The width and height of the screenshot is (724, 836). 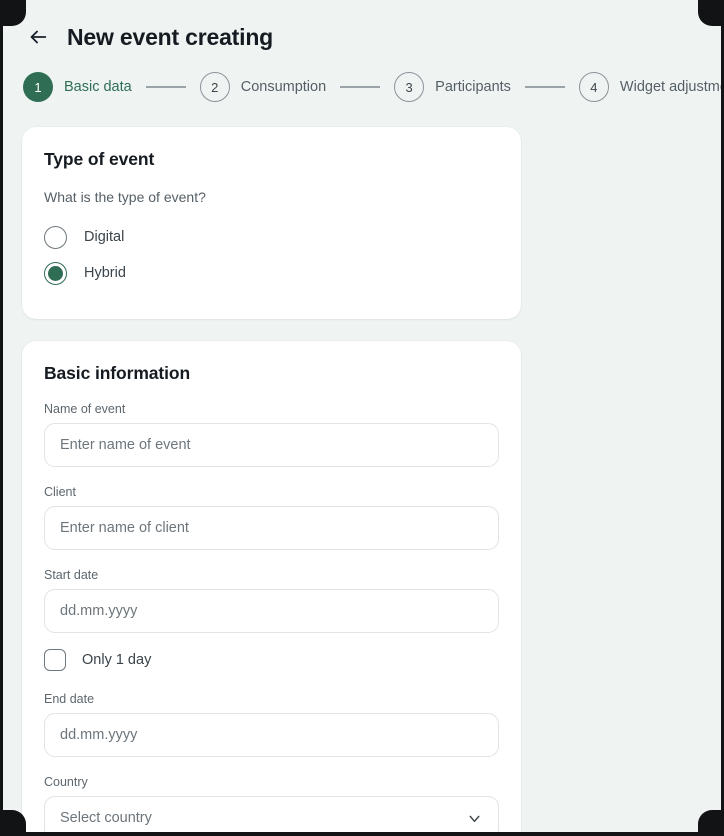 I want to click on checkbox-label: Only 1 day, so click(x=117, y=660).